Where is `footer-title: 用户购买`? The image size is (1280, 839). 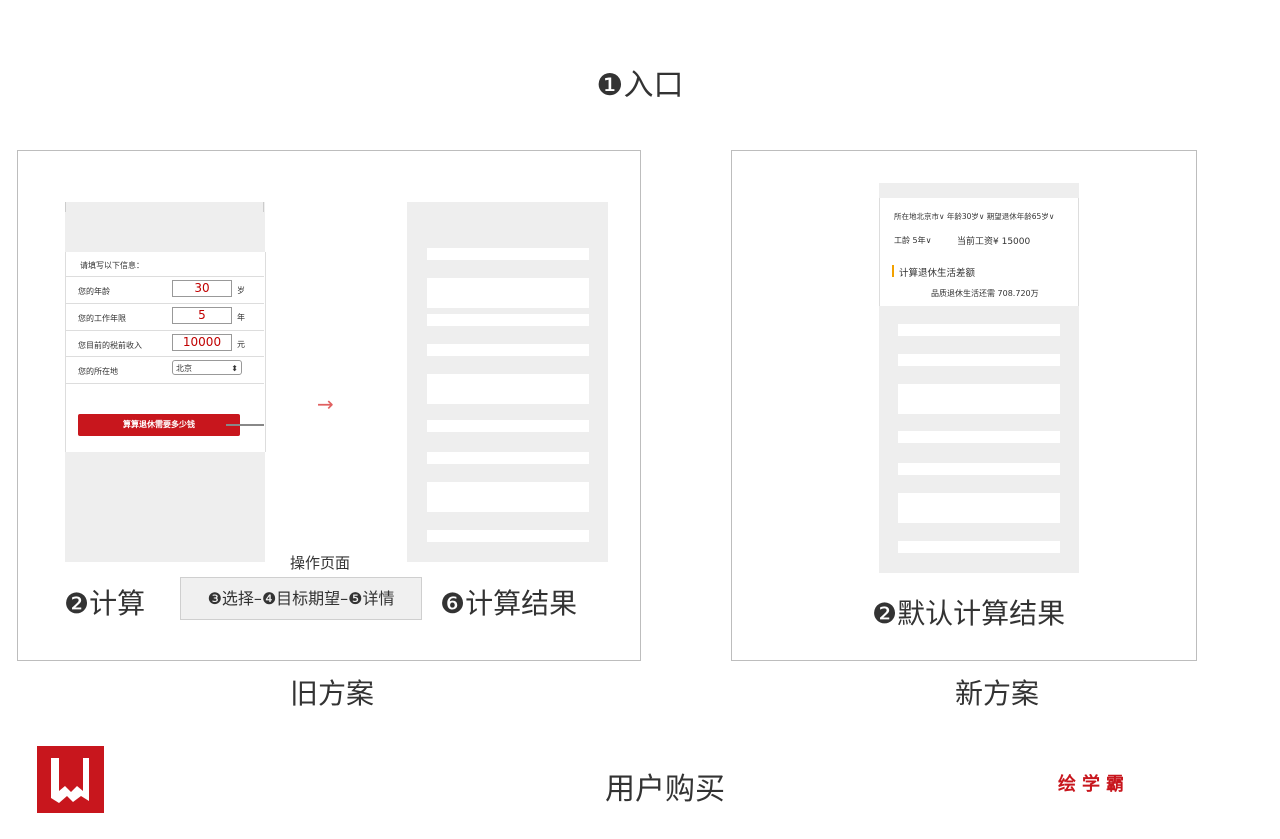
footer-title: 用户购买 is located at coordinates (665, 789).